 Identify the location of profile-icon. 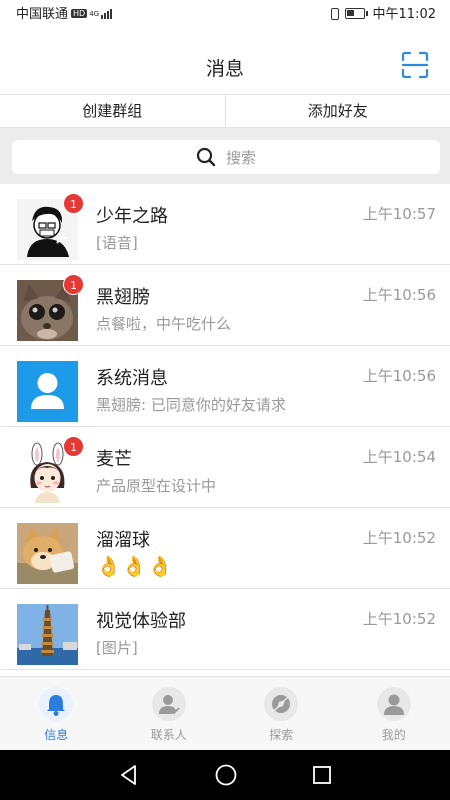
(393, 704).